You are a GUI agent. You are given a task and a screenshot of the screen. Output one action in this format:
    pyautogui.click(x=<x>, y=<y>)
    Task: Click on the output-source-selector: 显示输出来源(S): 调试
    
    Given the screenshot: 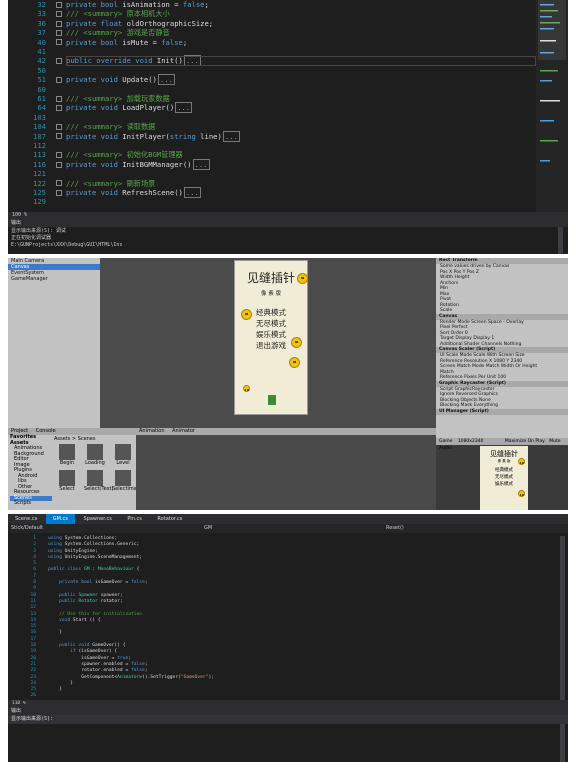 What is the action you would take?
    pyautogui.click(x=288, y=231)
    